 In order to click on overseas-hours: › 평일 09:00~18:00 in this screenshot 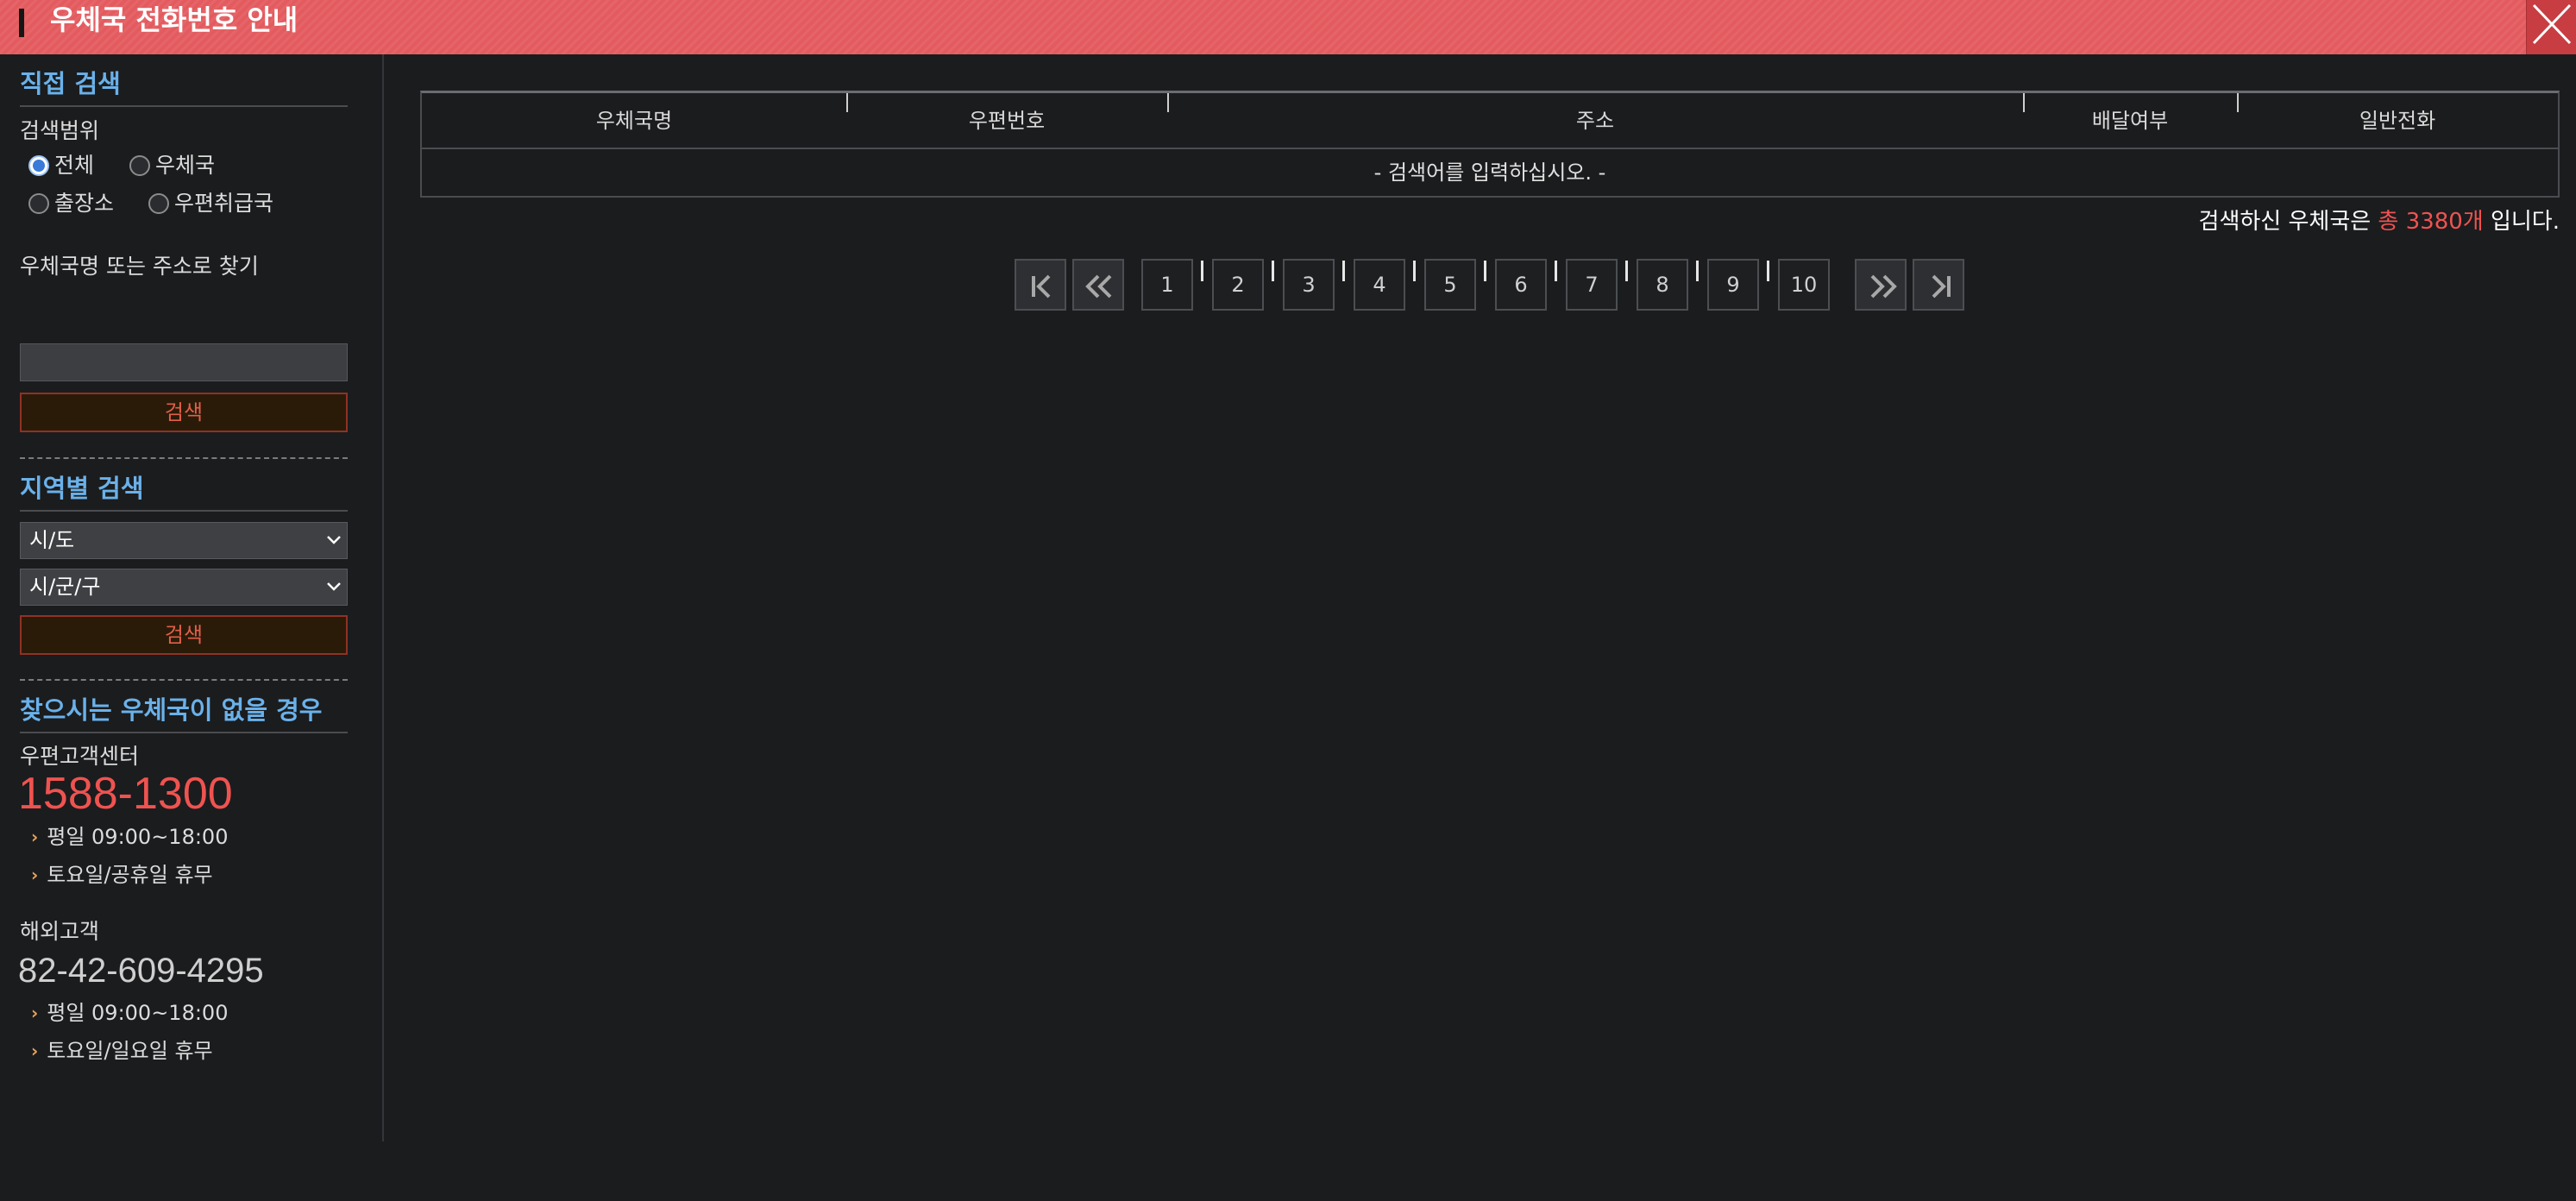, I will do `click(129, 1013)`.